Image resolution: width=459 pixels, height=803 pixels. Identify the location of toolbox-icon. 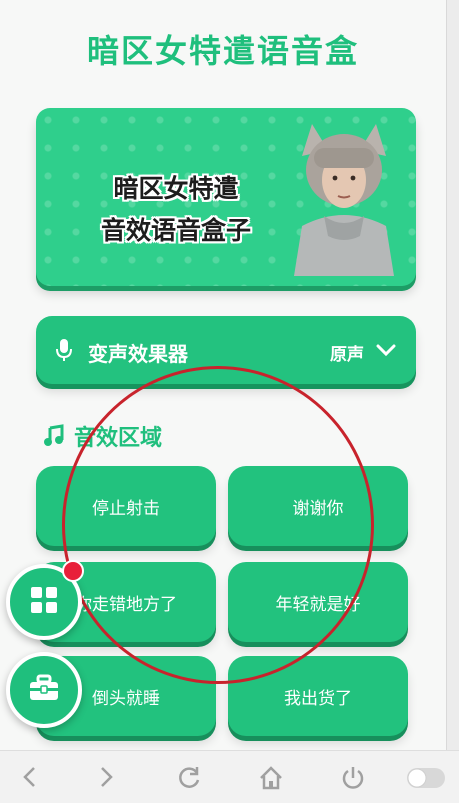
(44, 690).